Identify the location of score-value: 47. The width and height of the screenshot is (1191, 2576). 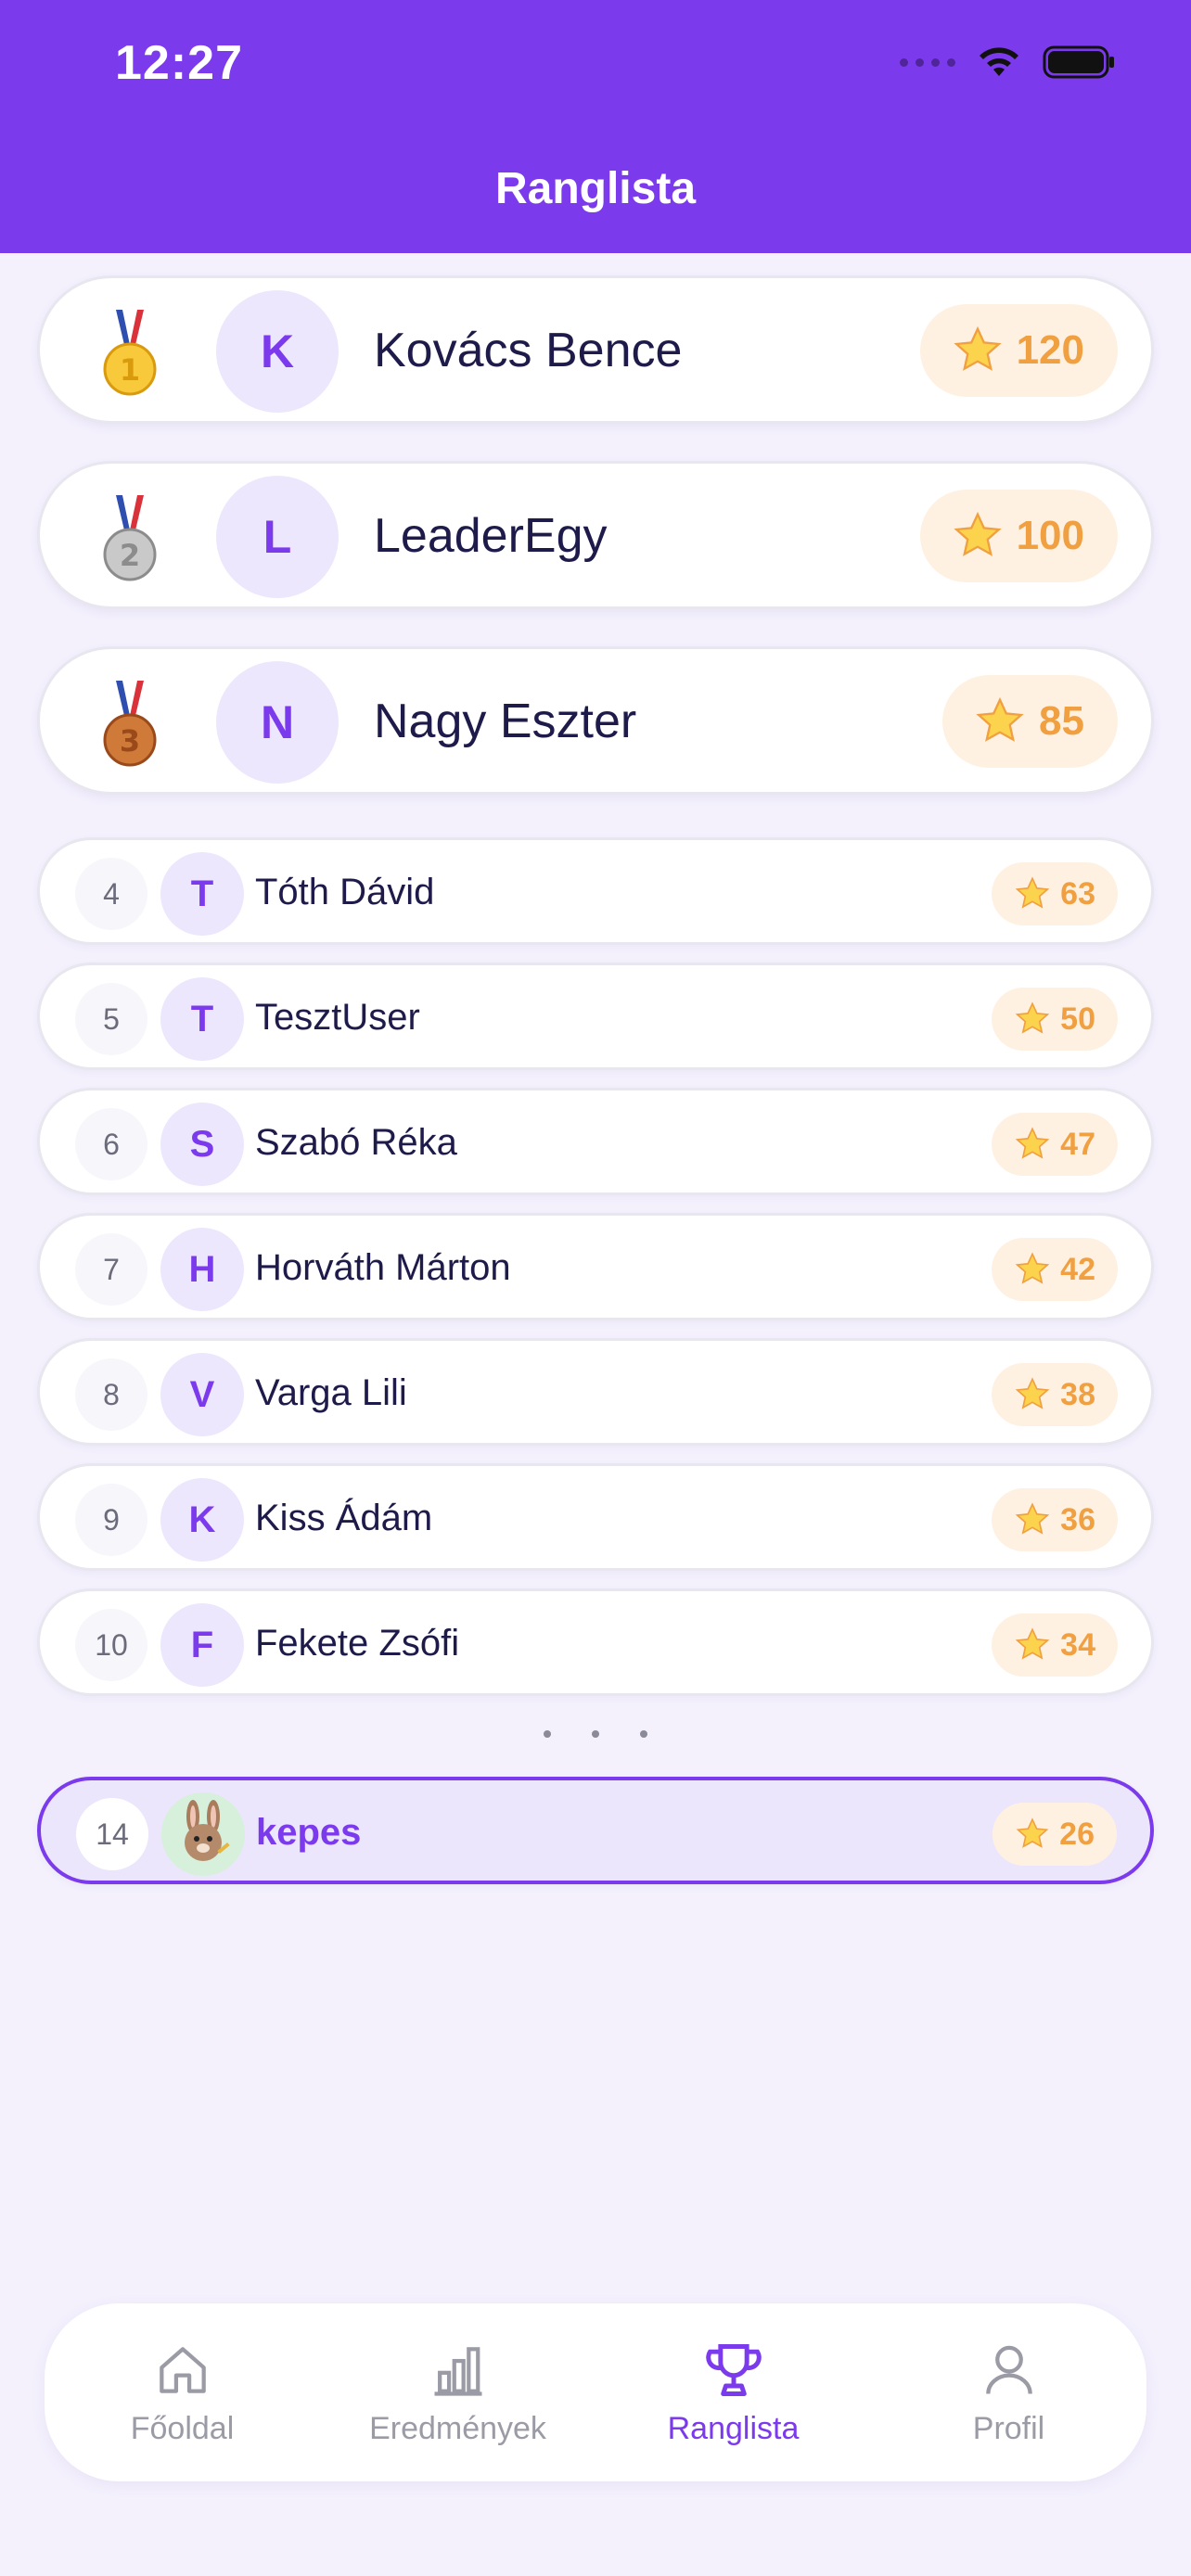
(1077, 1144).